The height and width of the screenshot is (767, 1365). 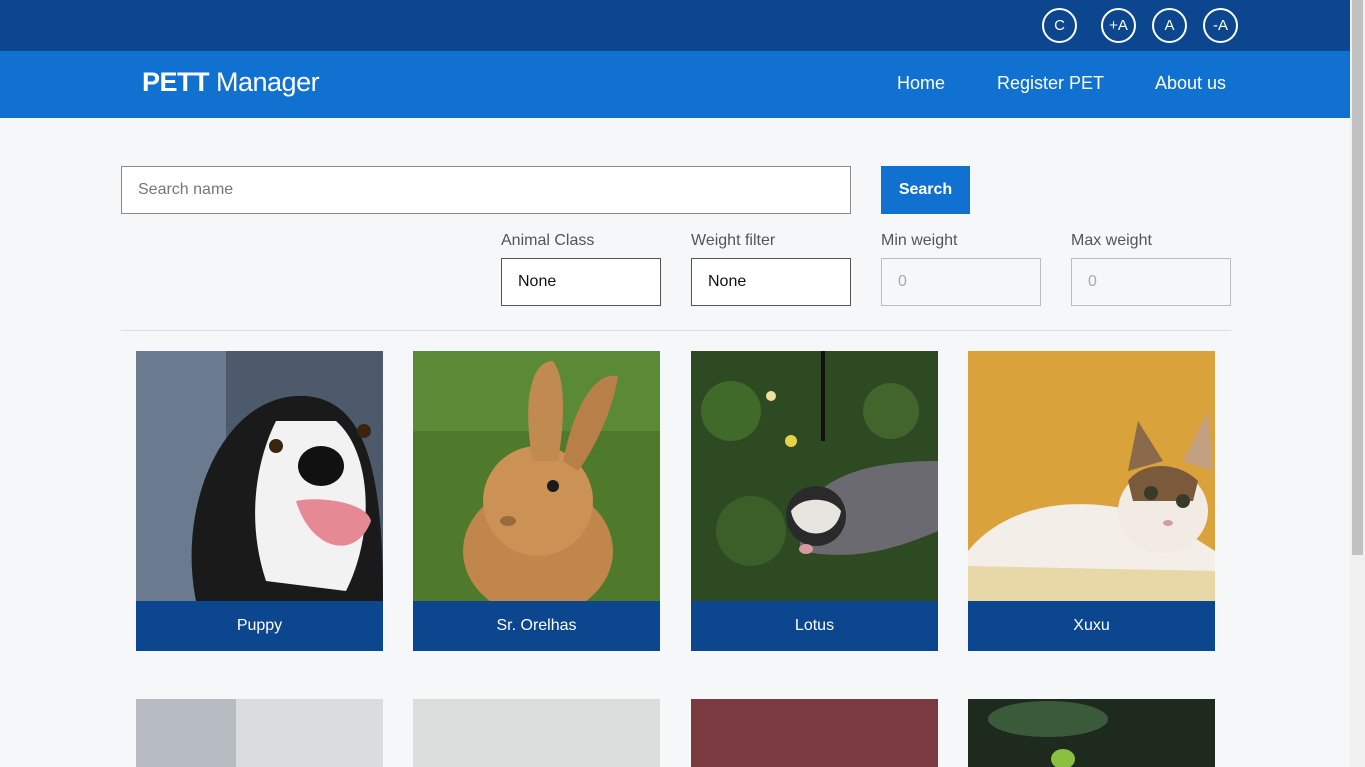 What do you see at coordinates (961, 282) in the screenshot?
I see `min-weight-input: 0` at bounding box center [961, 282].